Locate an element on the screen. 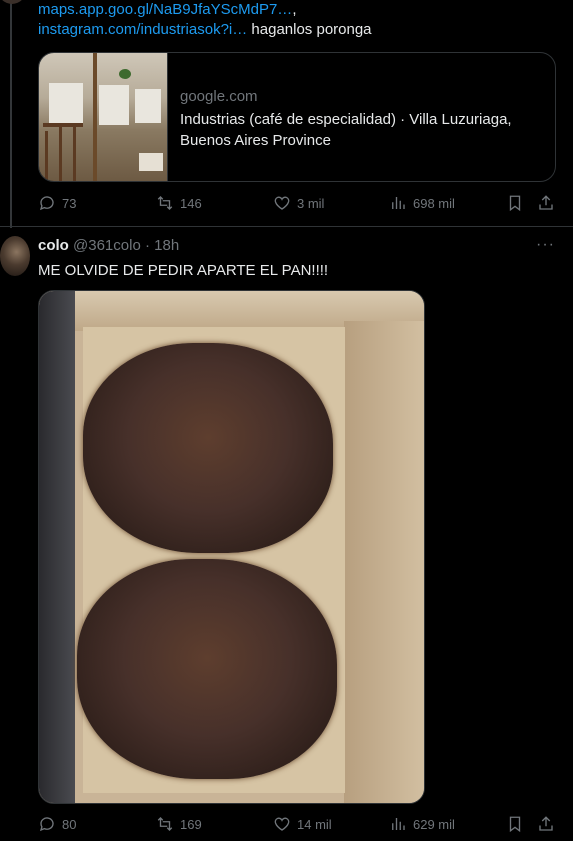 This screenshot has height=841, width=573. tweet-text: haganlos poronga is located at coordinates (309, 29).